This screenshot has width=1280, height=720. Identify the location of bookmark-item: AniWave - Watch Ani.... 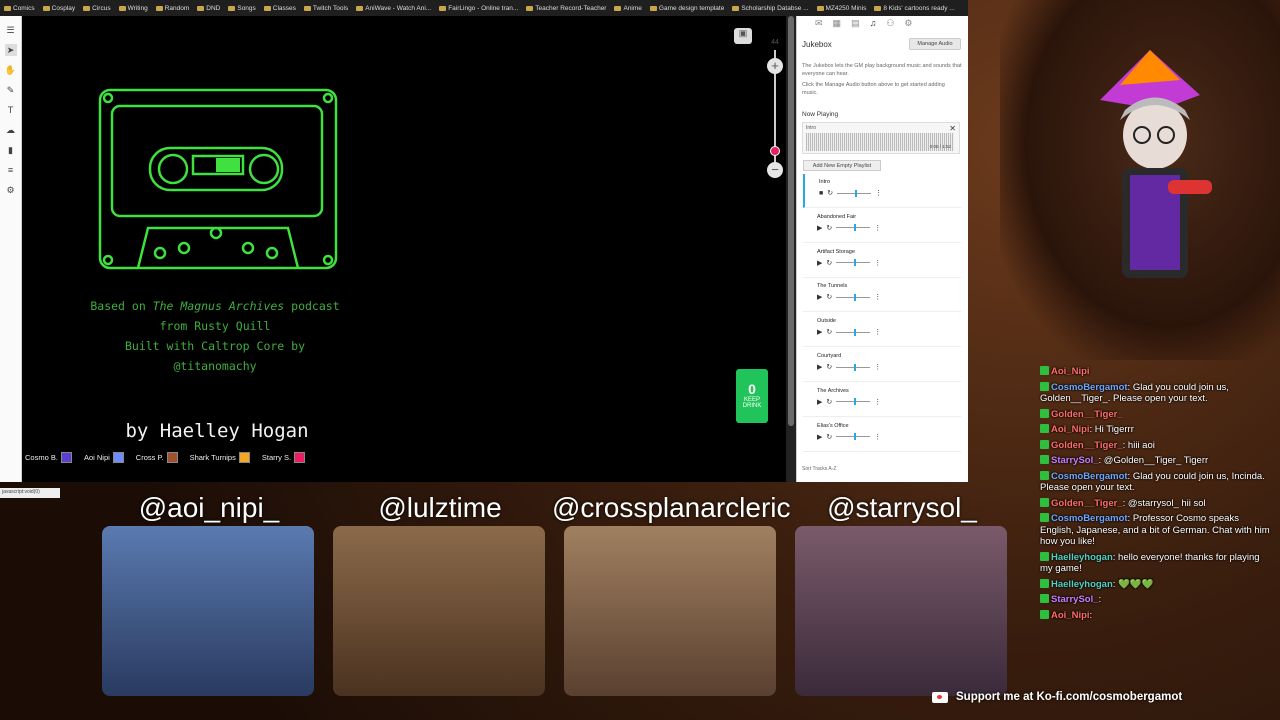
(393, 8).